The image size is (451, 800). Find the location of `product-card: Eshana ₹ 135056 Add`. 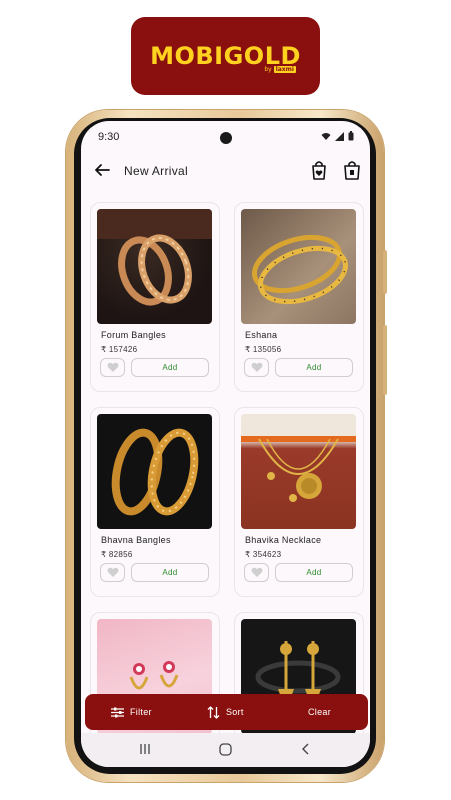

product-card: Eshana ₹ 135056 Add is located at coordinates (299, 297).